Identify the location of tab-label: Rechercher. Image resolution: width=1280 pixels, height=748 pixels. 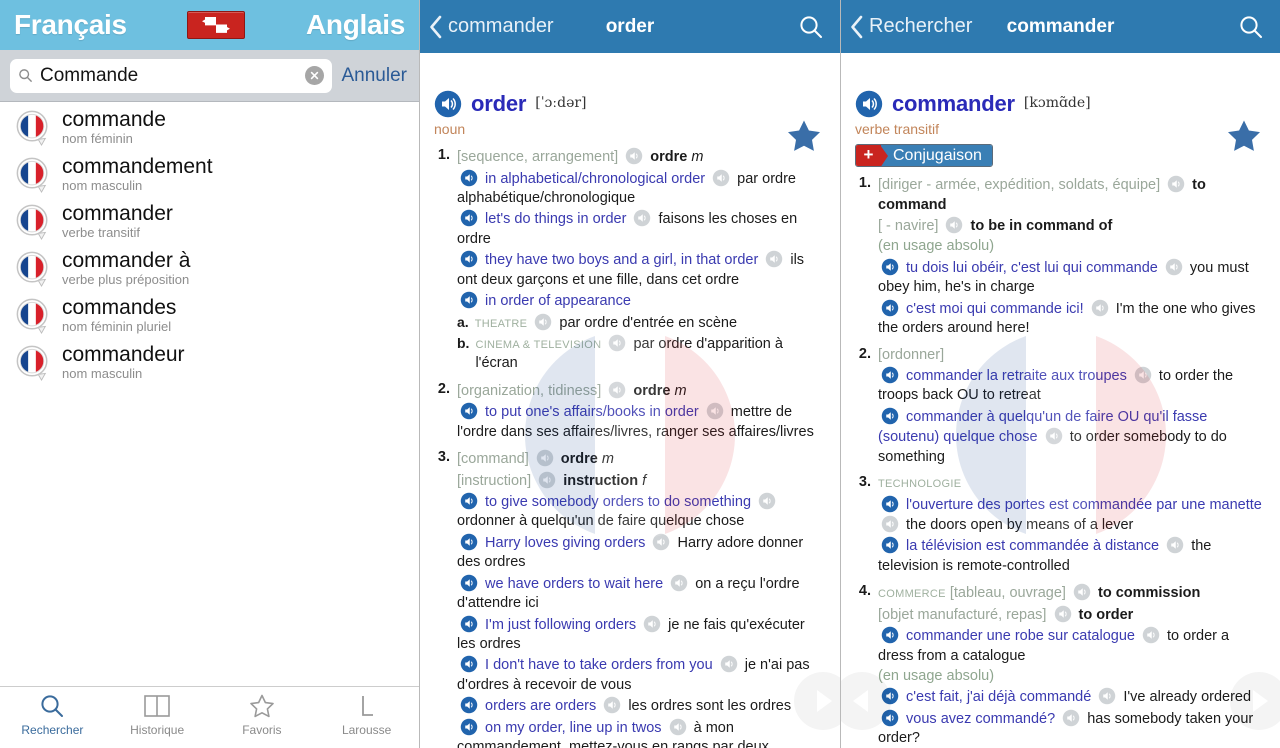
(52, 730).